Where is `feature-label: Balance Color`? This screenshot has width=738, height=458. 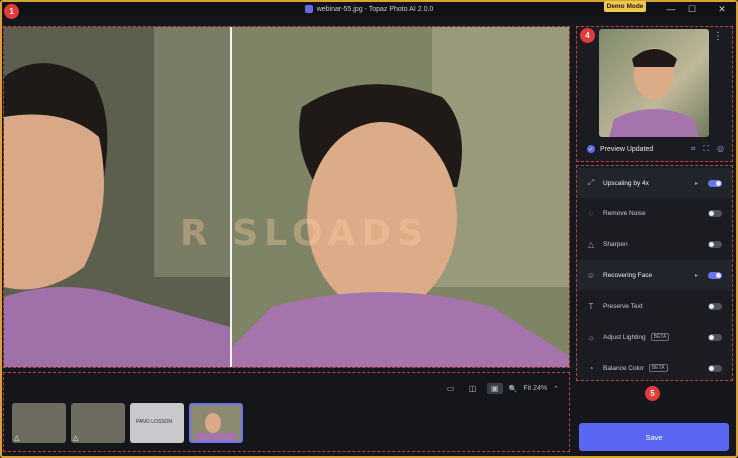
feature-label: Balance Color is located at coordinates (623, 368).